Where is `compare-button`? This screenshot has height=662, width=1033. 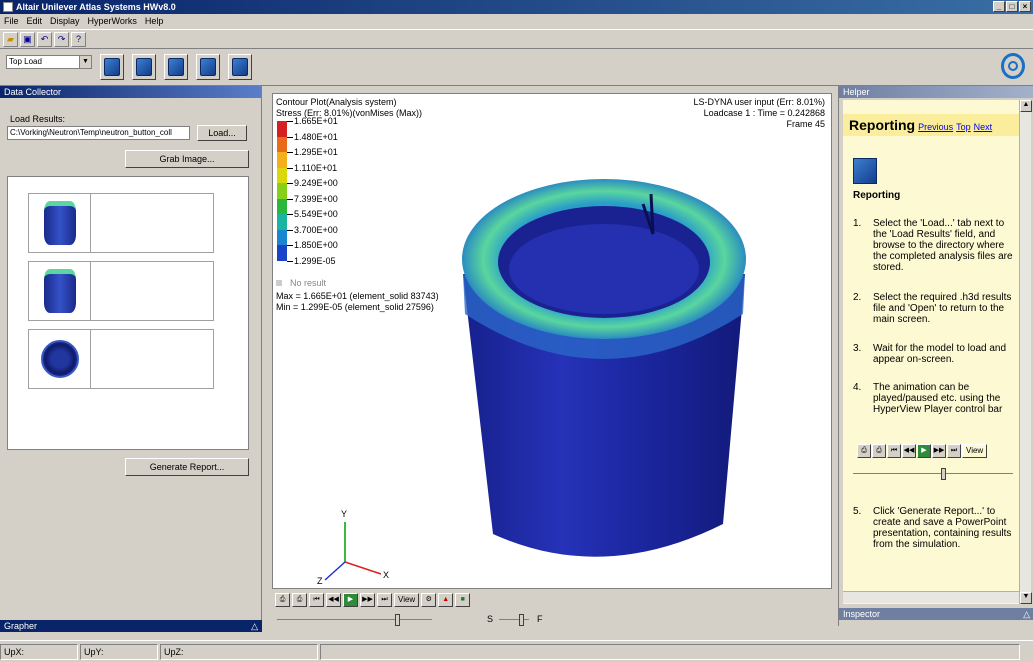
compare-button is located at coordinates (208, 67).